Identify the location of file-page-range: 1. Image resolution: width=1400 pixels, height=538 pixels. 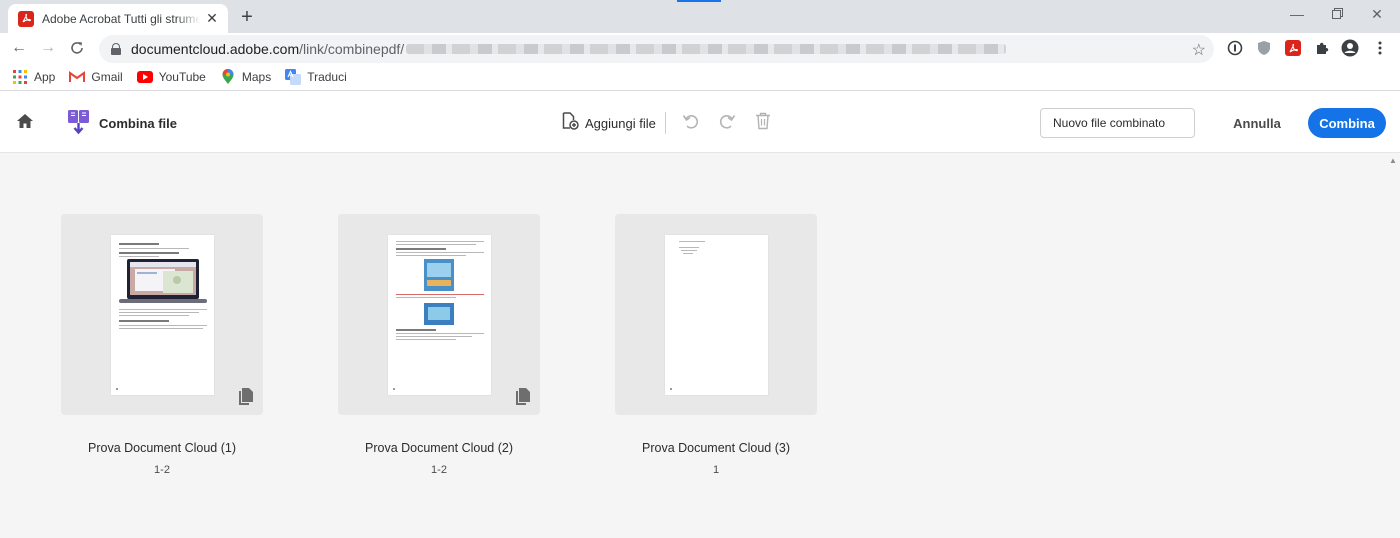
(716, 470).